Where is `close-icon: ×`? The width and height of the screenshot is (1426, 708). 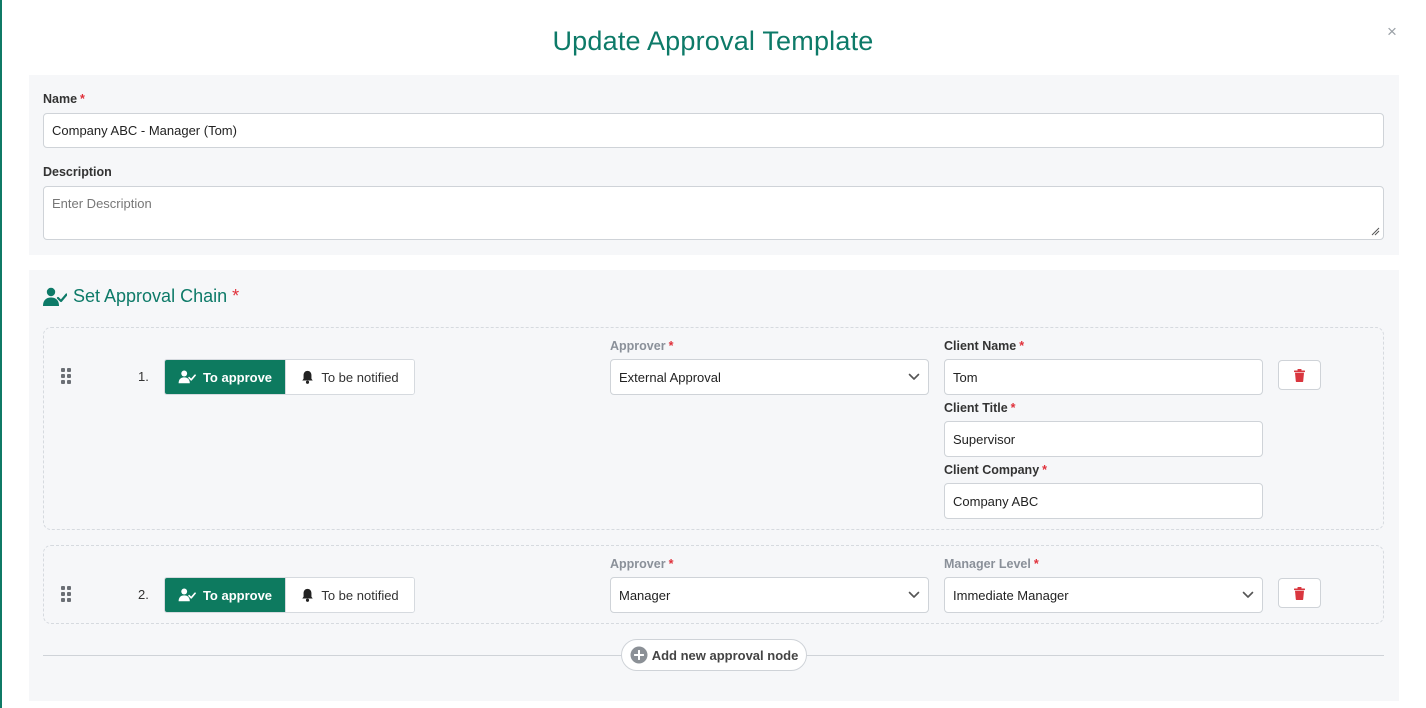
close-icon: × is located at coordinates (1392, 32).